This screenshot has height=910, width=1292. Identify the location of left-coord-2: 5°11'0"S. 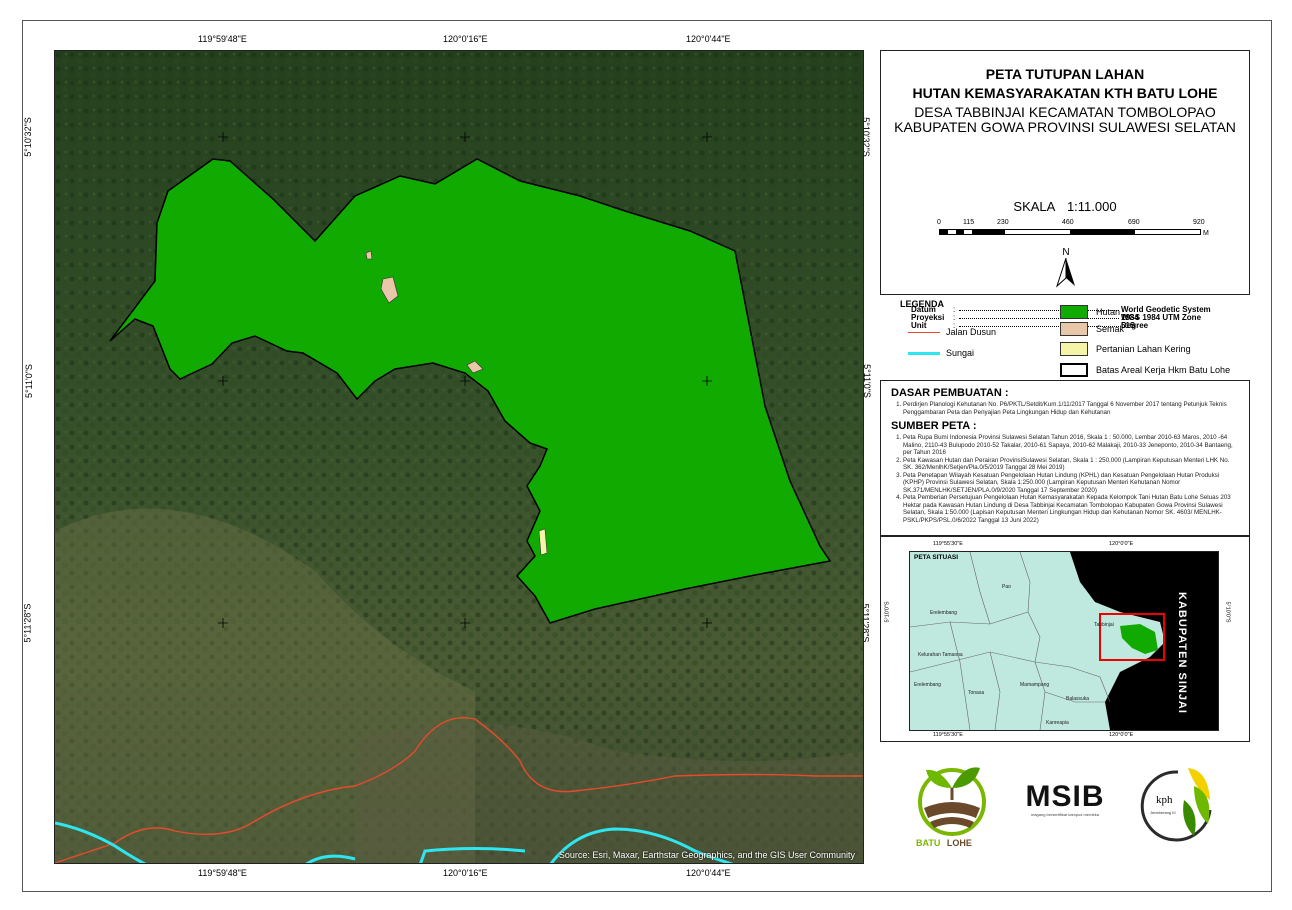
(28, 381).